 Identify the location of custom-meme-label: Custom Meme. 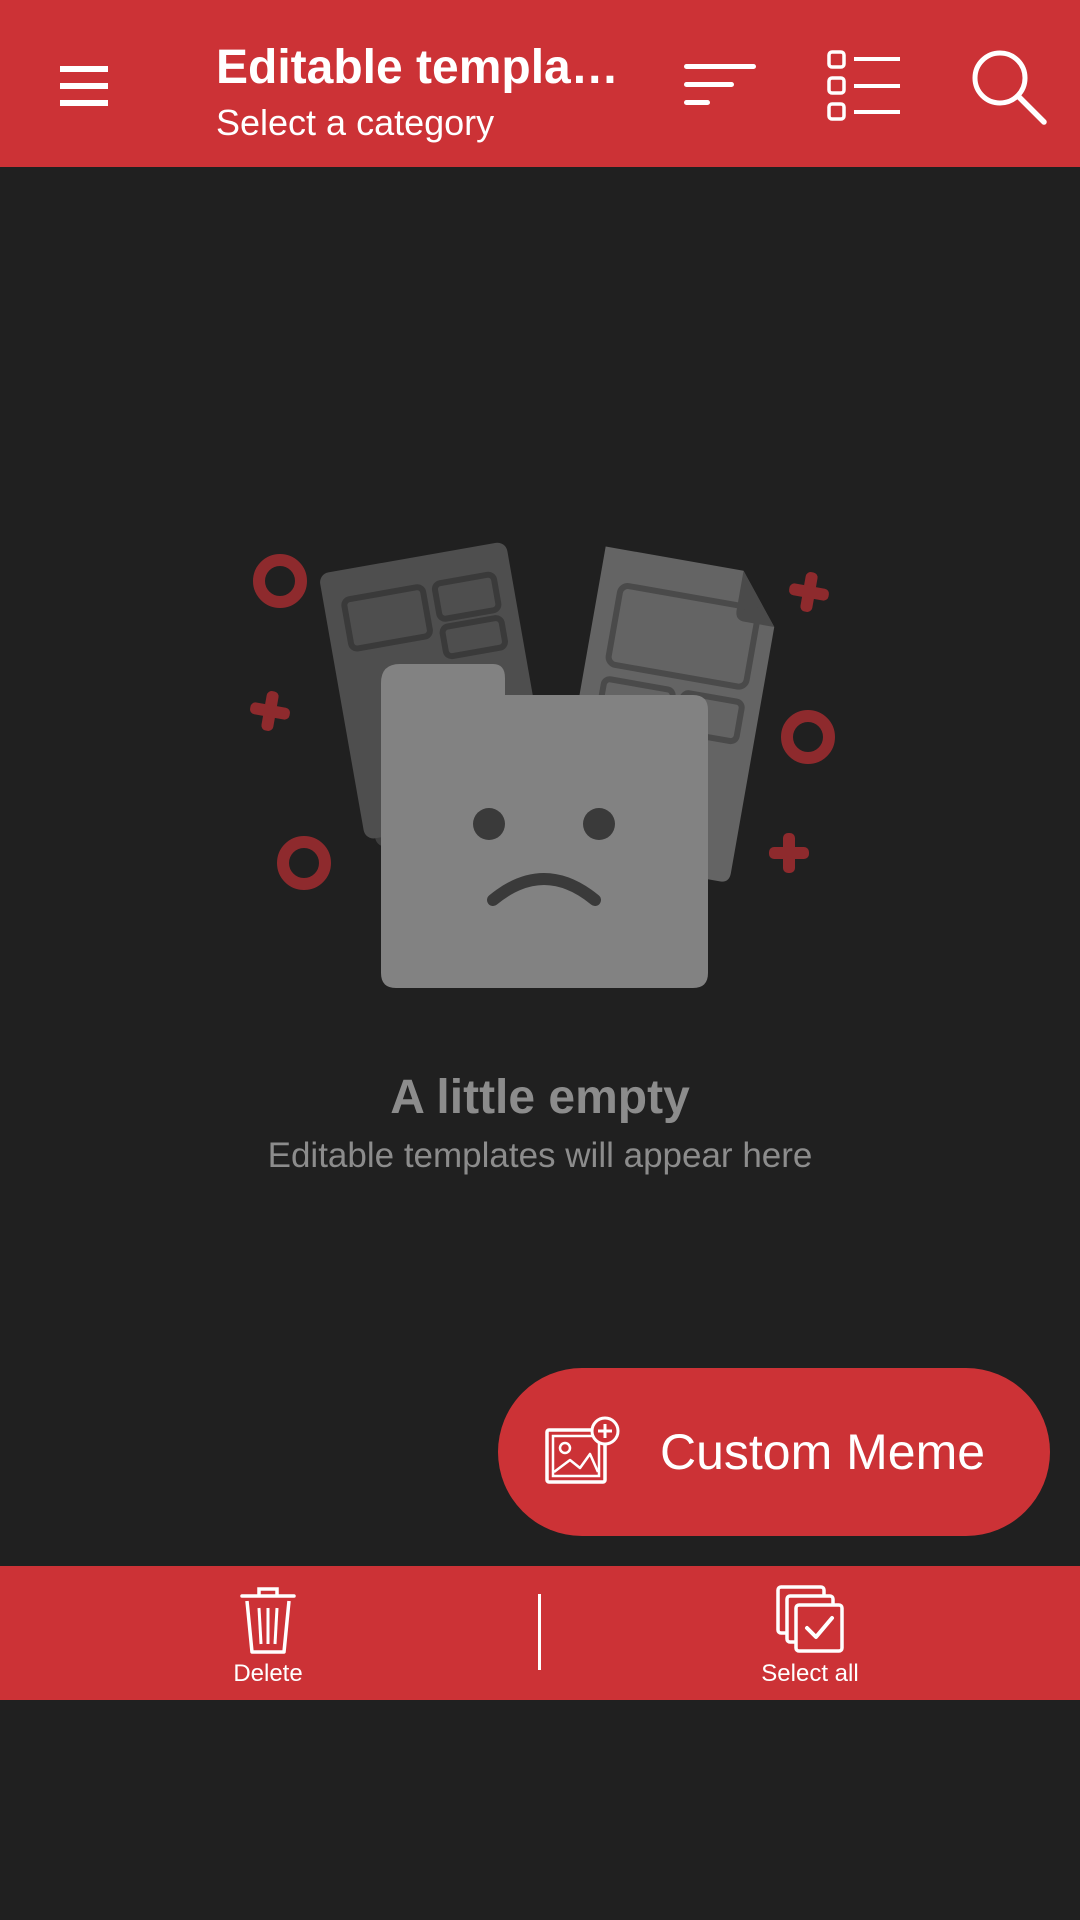
(823, 1452).